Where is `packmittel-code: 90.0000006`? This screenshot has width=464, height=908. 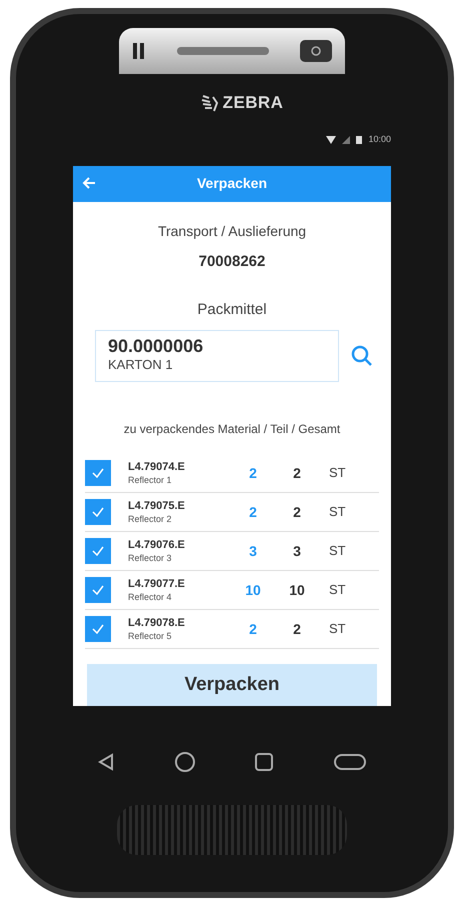 packmittel-code: 90.0000006 is located at coordinates (156, 346).